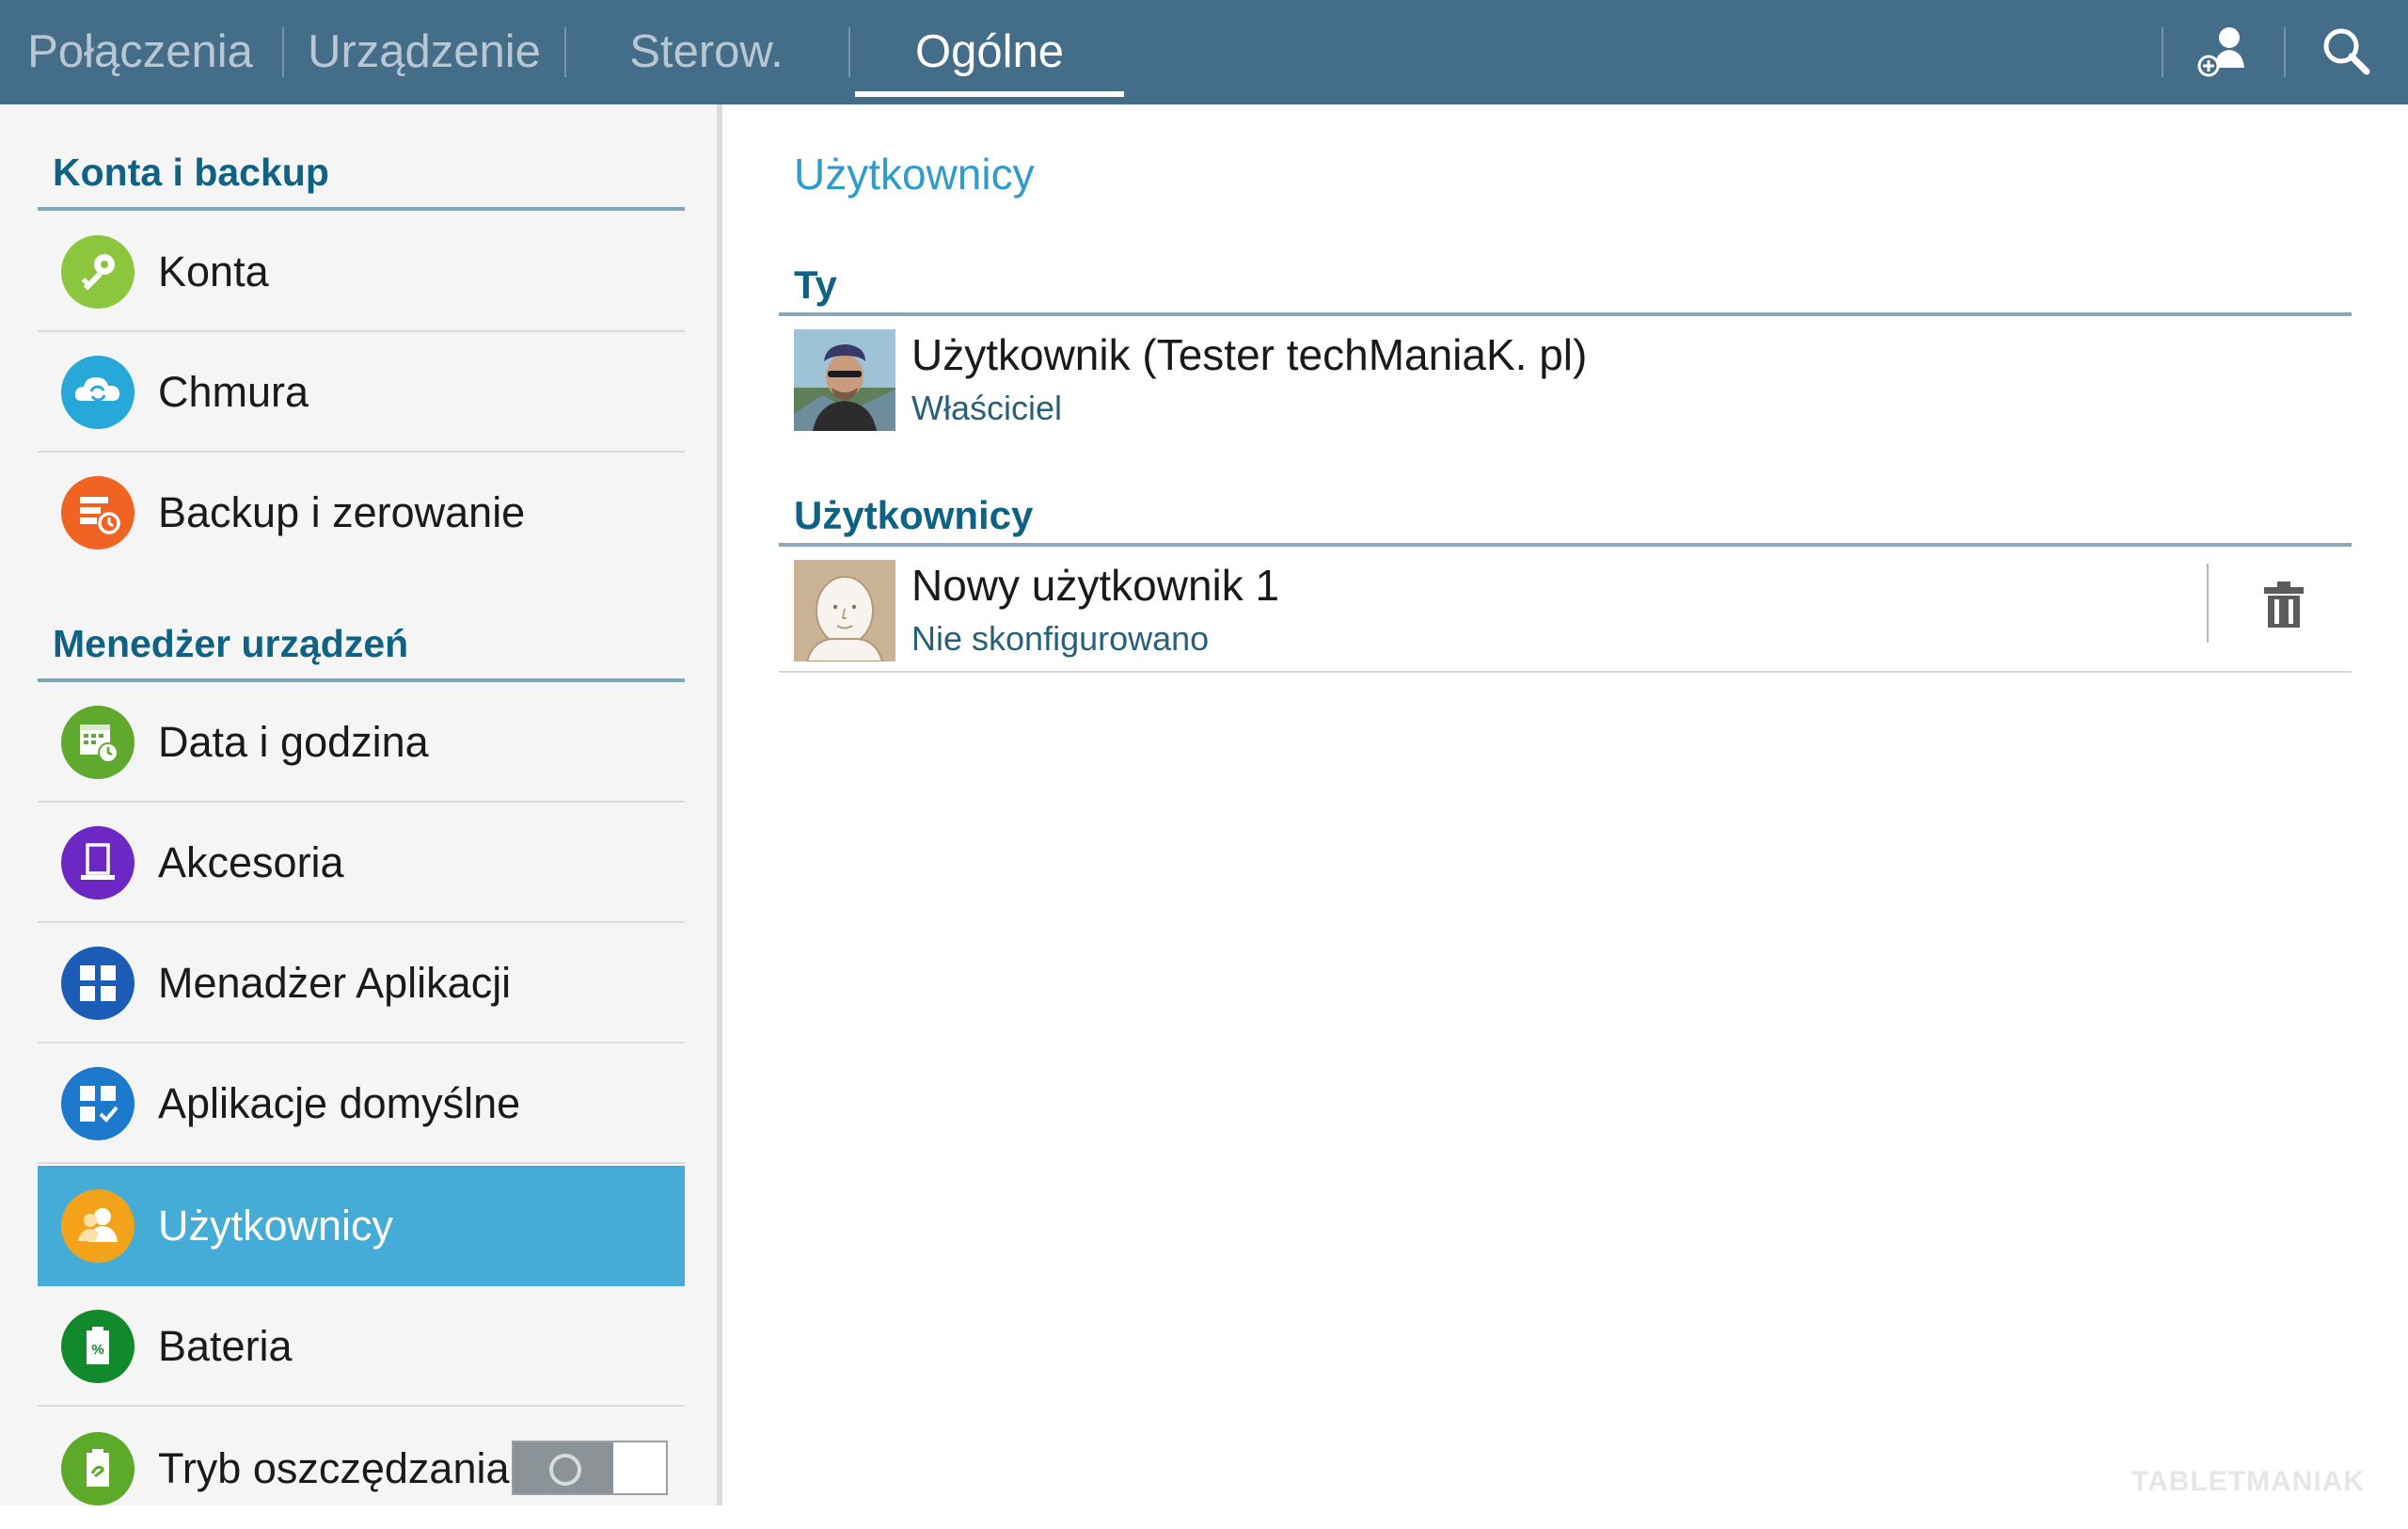 The height and width of the screenshot is (1529, 2408). Describe the element at coordinates (335, 983) in the screenshot. I see `sidebar-item-label: Menadżer Aplikacji` at that location.